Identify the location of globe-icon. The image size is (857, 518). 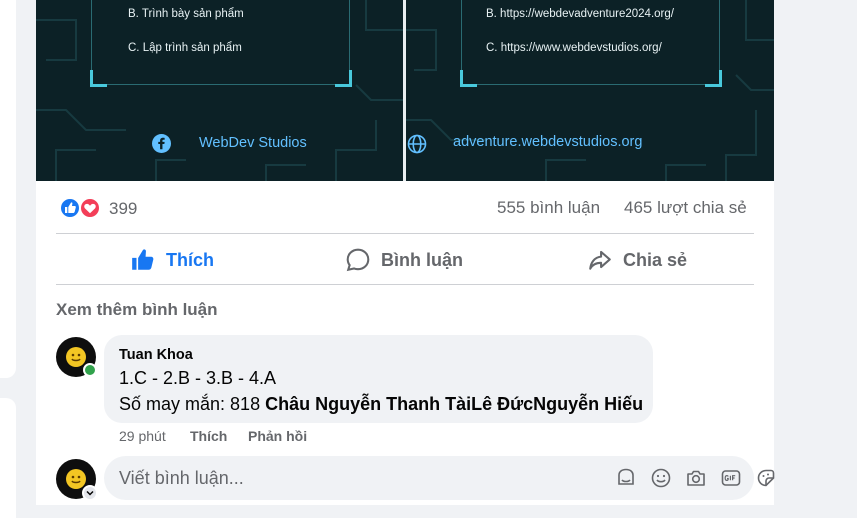
(417, 144).